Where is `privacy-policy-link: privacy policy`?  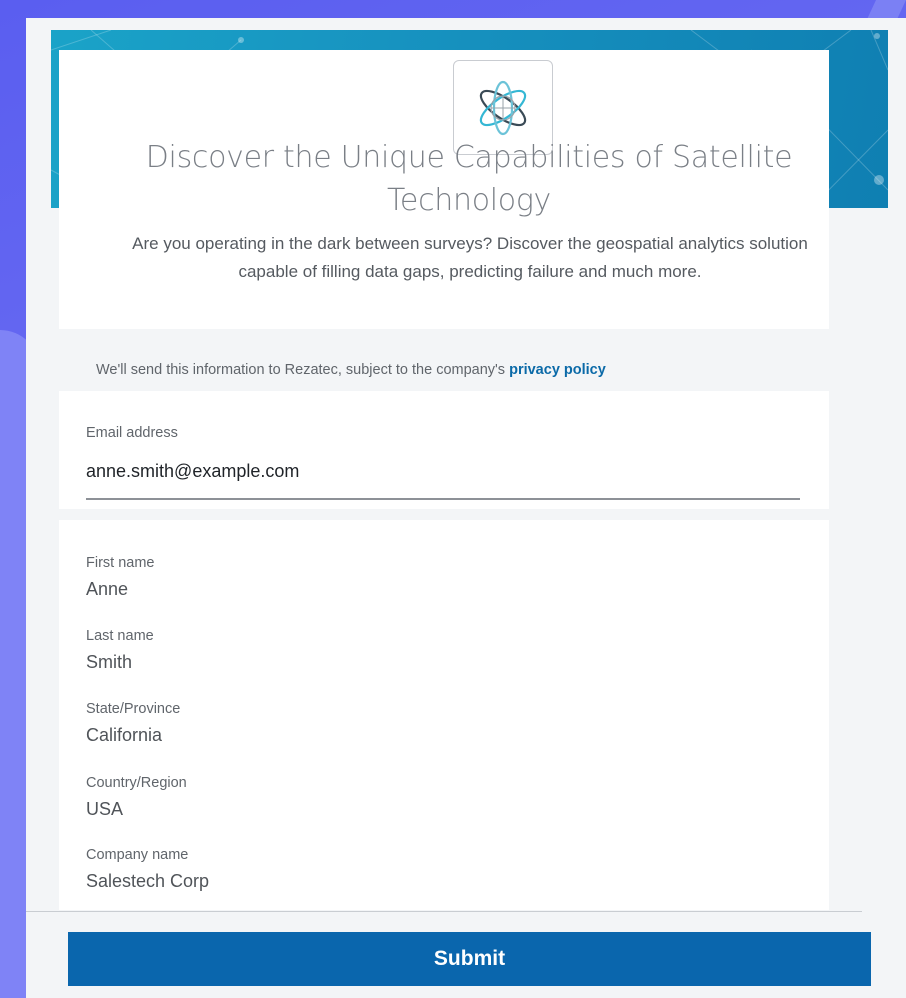
privacy-policy-link: privacy policy is located at coordinates (557, 370).